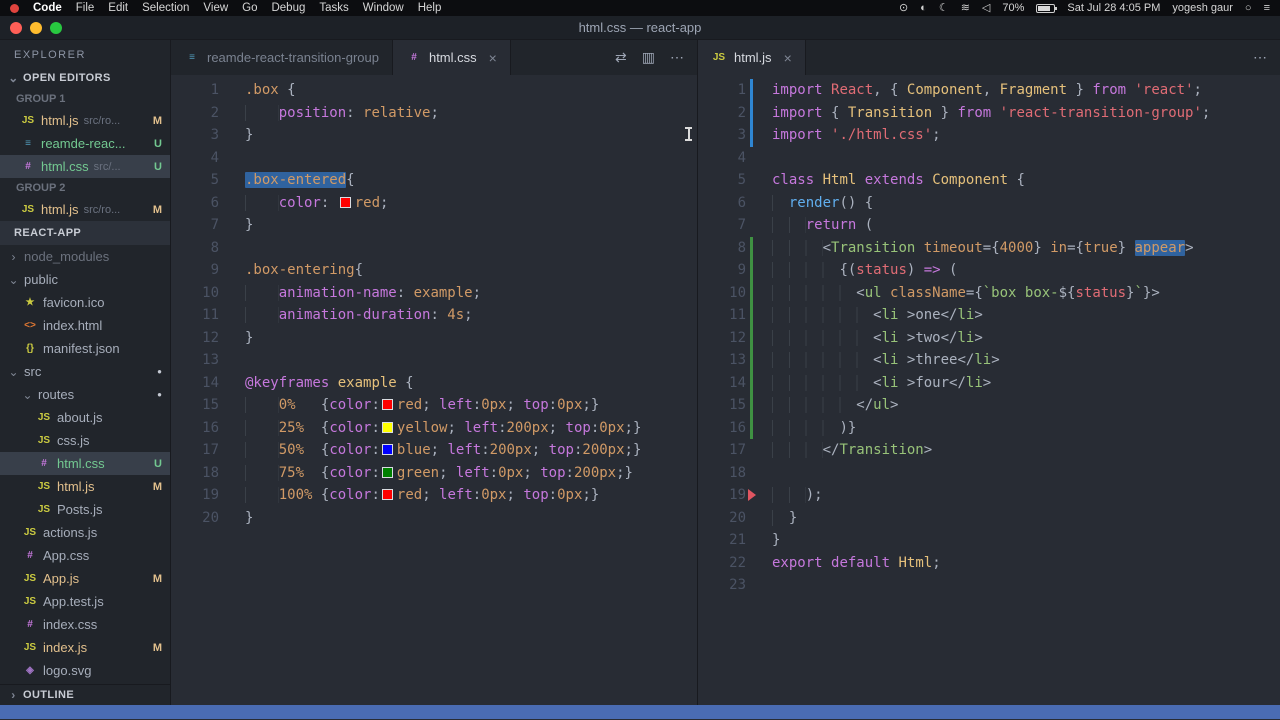 This screenshot has height=720, width=1280. What do you see at coordinates (1113, 8) in the screenshot?
I see `menubar-clock: Sat Jul 28 4:05 PM` at bounding box center [1113, 8].